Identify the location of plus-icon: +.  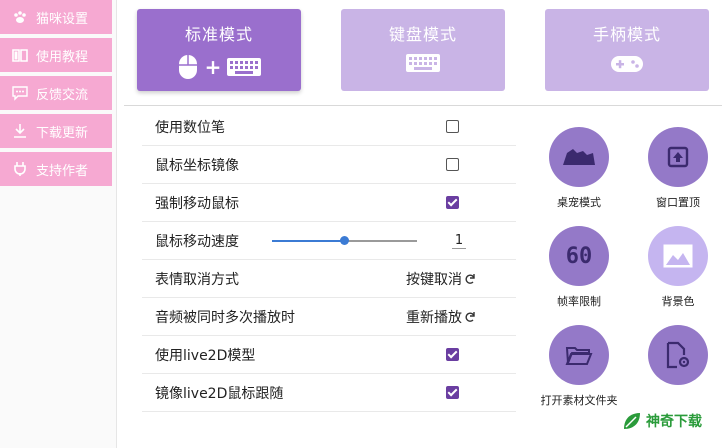
(213, 67).